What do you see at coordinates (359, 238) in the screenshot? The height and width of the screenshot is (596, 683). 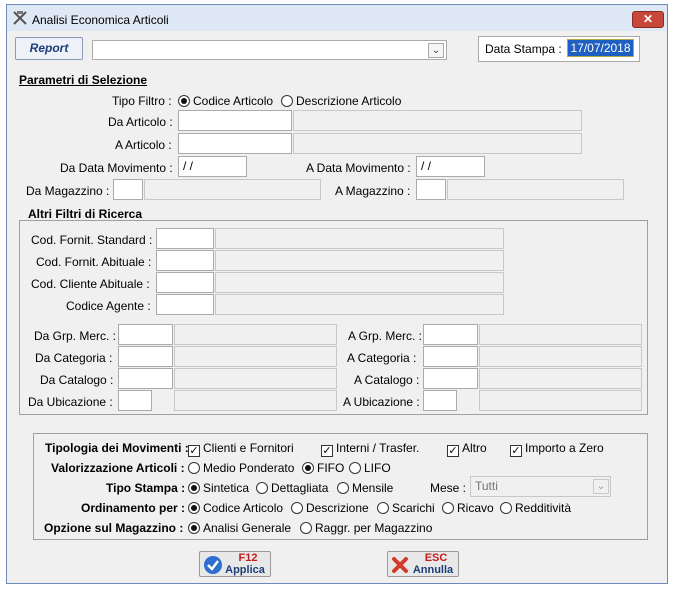 I see `forn-std-descr` at bounding box center [359, 238].